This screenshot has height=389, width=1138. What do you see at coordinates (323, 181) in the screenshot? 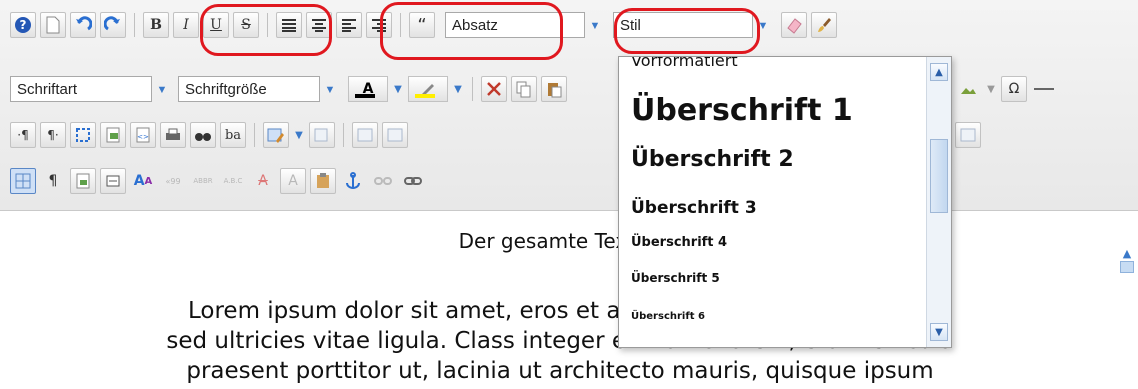
I see `clipboard-icon` at bounding box center [323, 181].